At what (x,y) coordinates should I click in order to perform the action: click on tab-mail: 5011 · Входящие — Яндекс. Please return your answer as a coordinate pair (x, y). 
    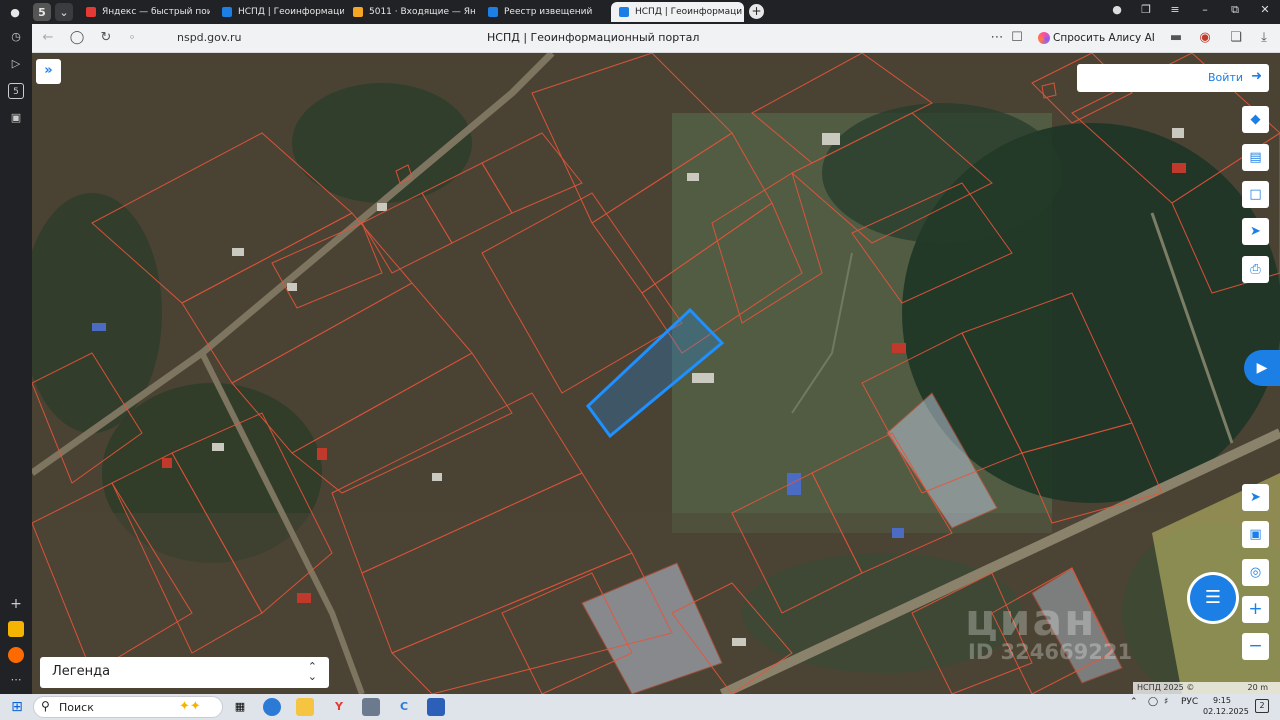
    Looking at the image, I should click on (410, 12).